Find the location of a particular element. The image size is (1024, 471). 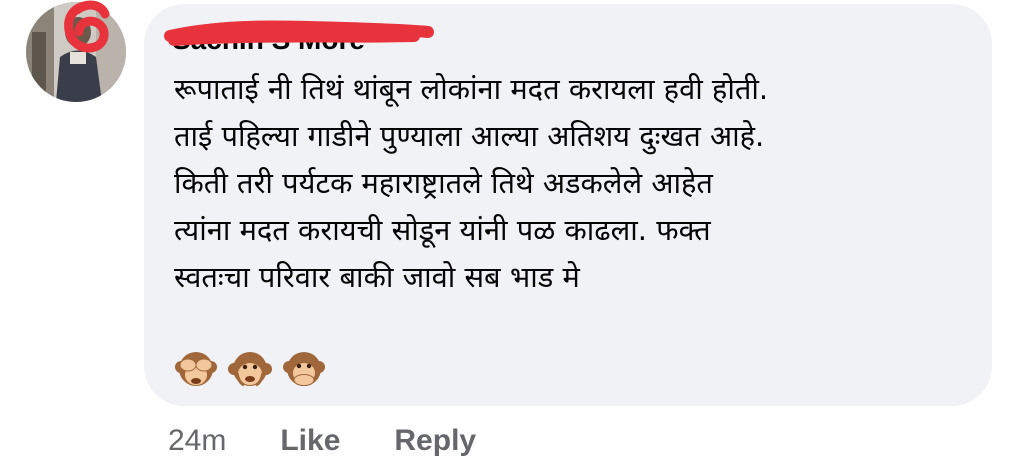

like-button: Like is located at coordinates (310, 441).